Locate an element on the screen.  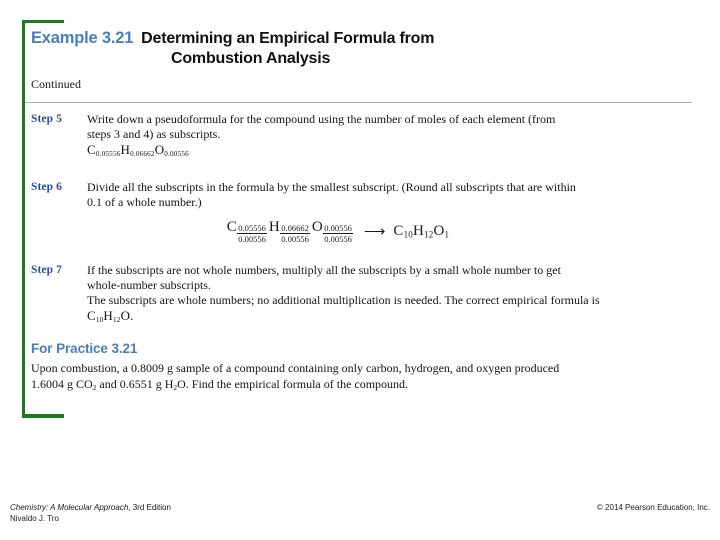
equation-term-hydrogen: H 0.06662 0.00556 is located at coordinates (290, 231).